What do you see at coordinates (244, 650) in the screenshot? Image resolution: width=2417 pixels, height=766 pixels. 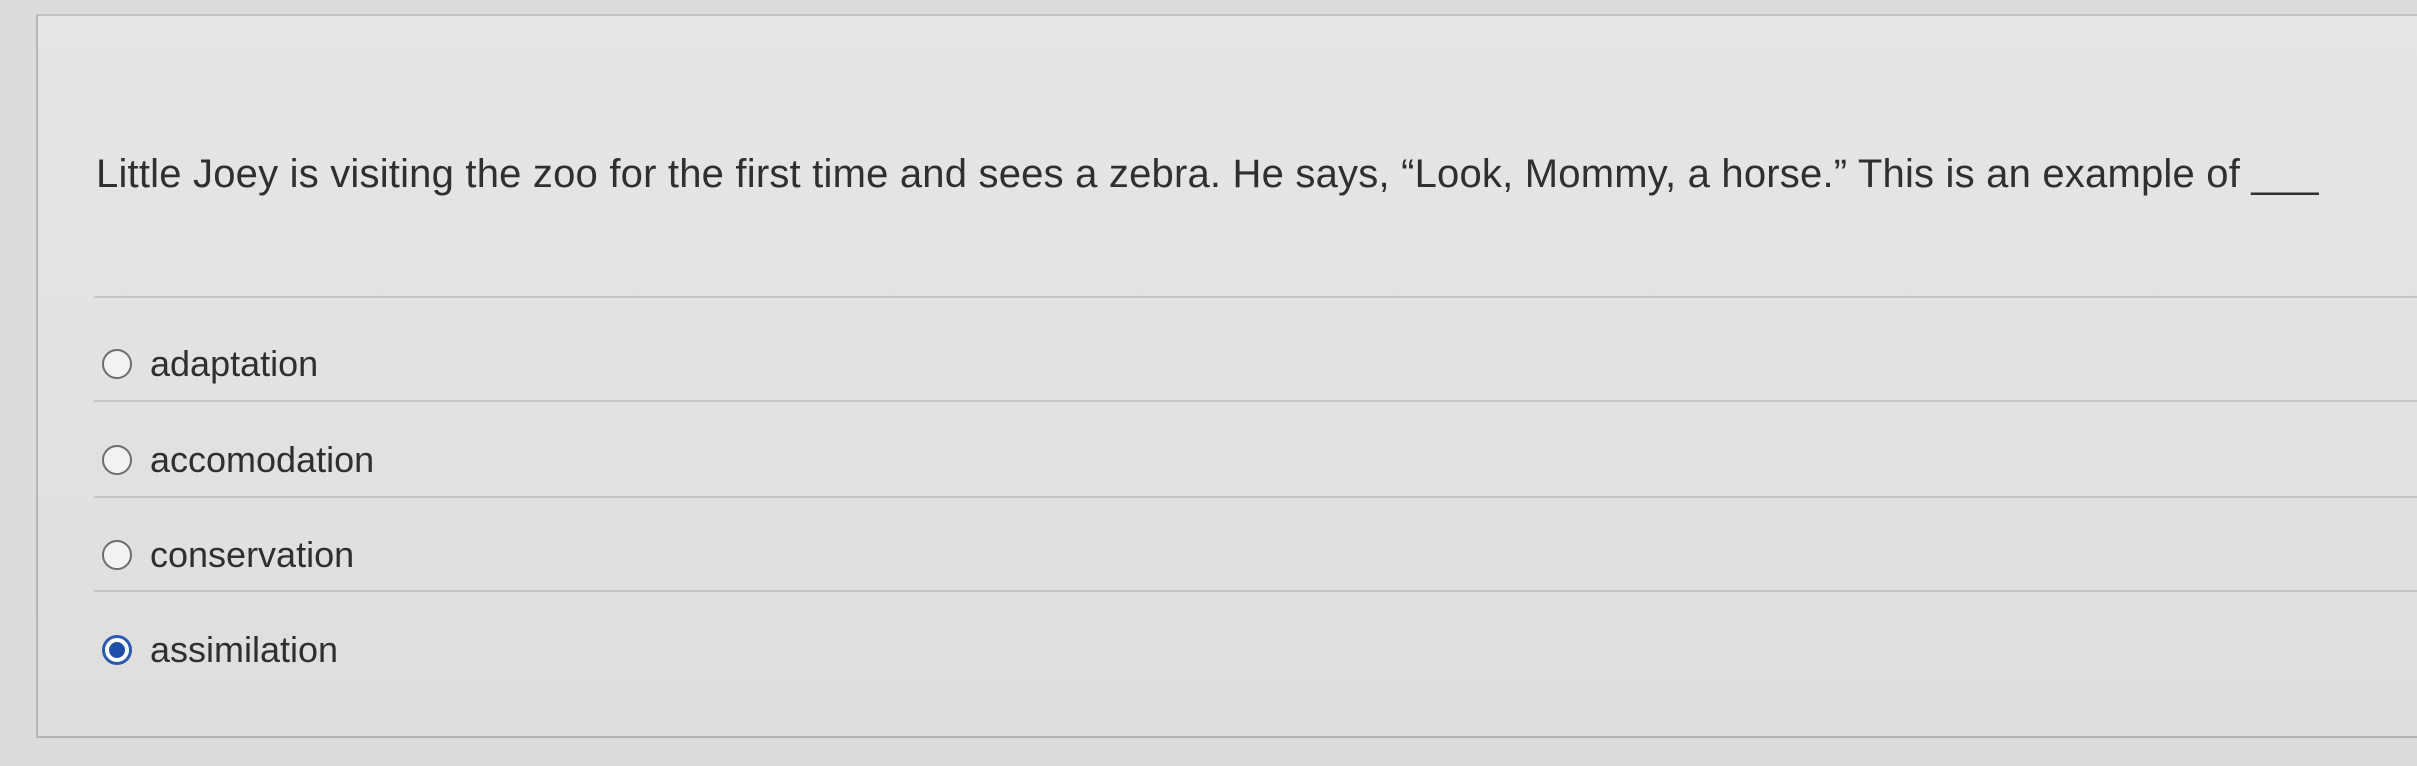 I see `answer-label: assimilation` at bounding box center [244, 650].